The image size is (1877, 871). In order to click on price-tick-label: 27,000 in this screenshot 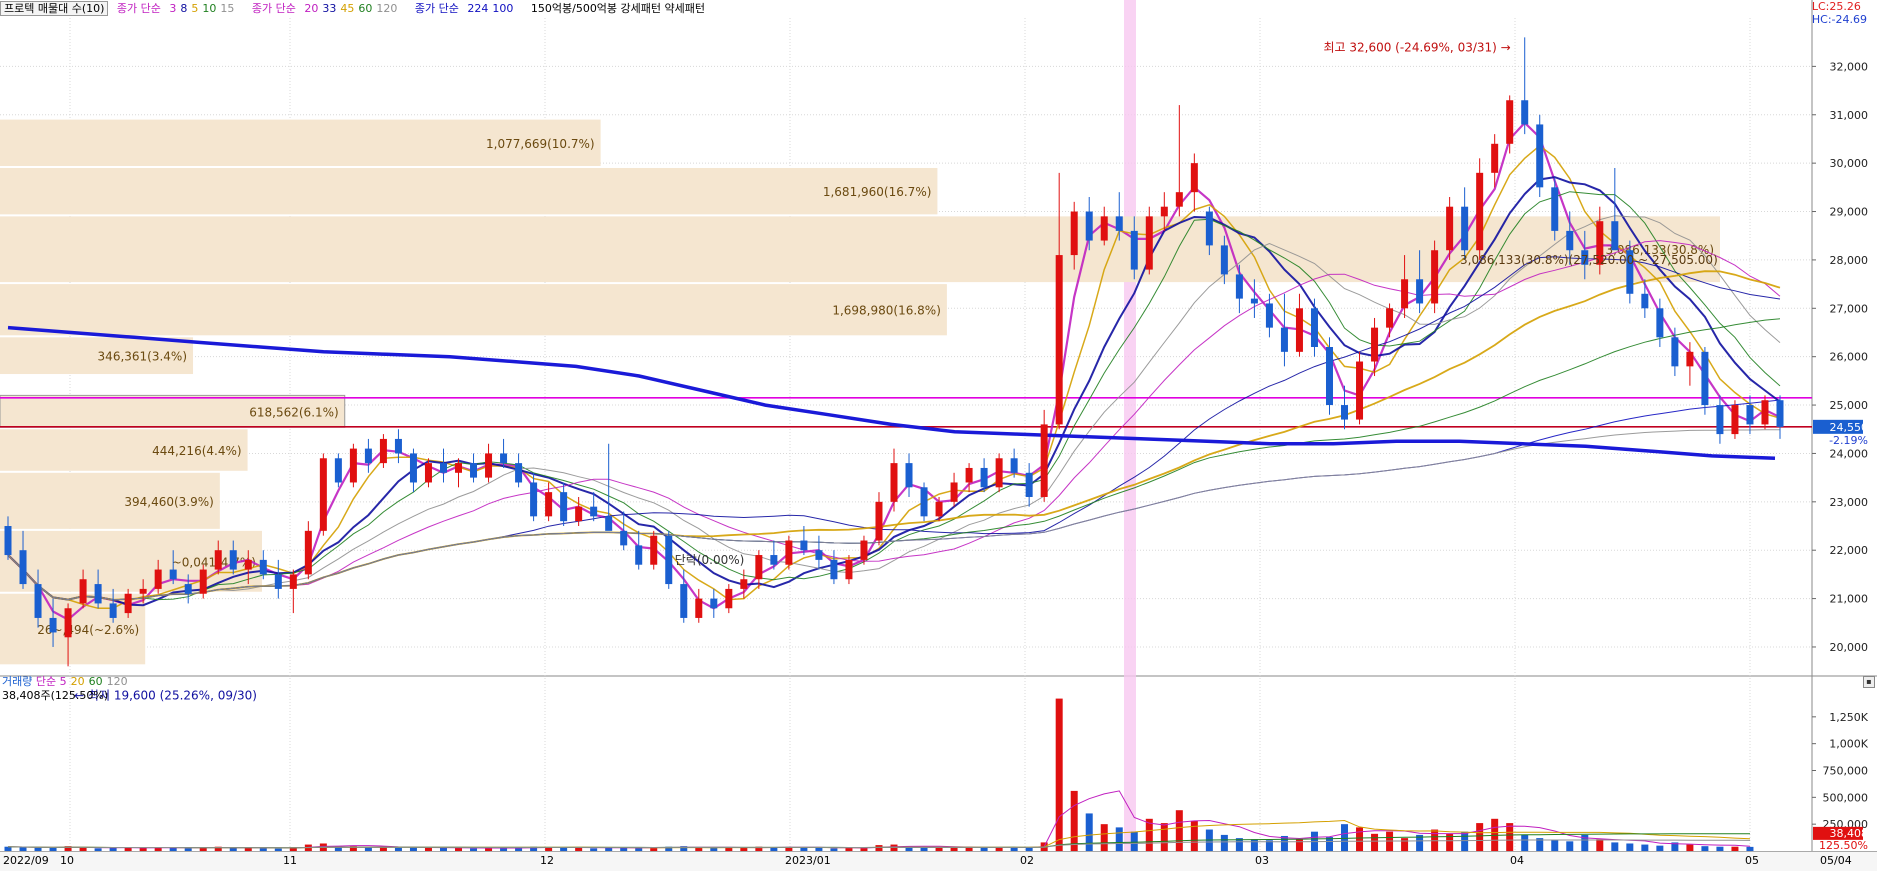, I will do `click(1849, 308)`.